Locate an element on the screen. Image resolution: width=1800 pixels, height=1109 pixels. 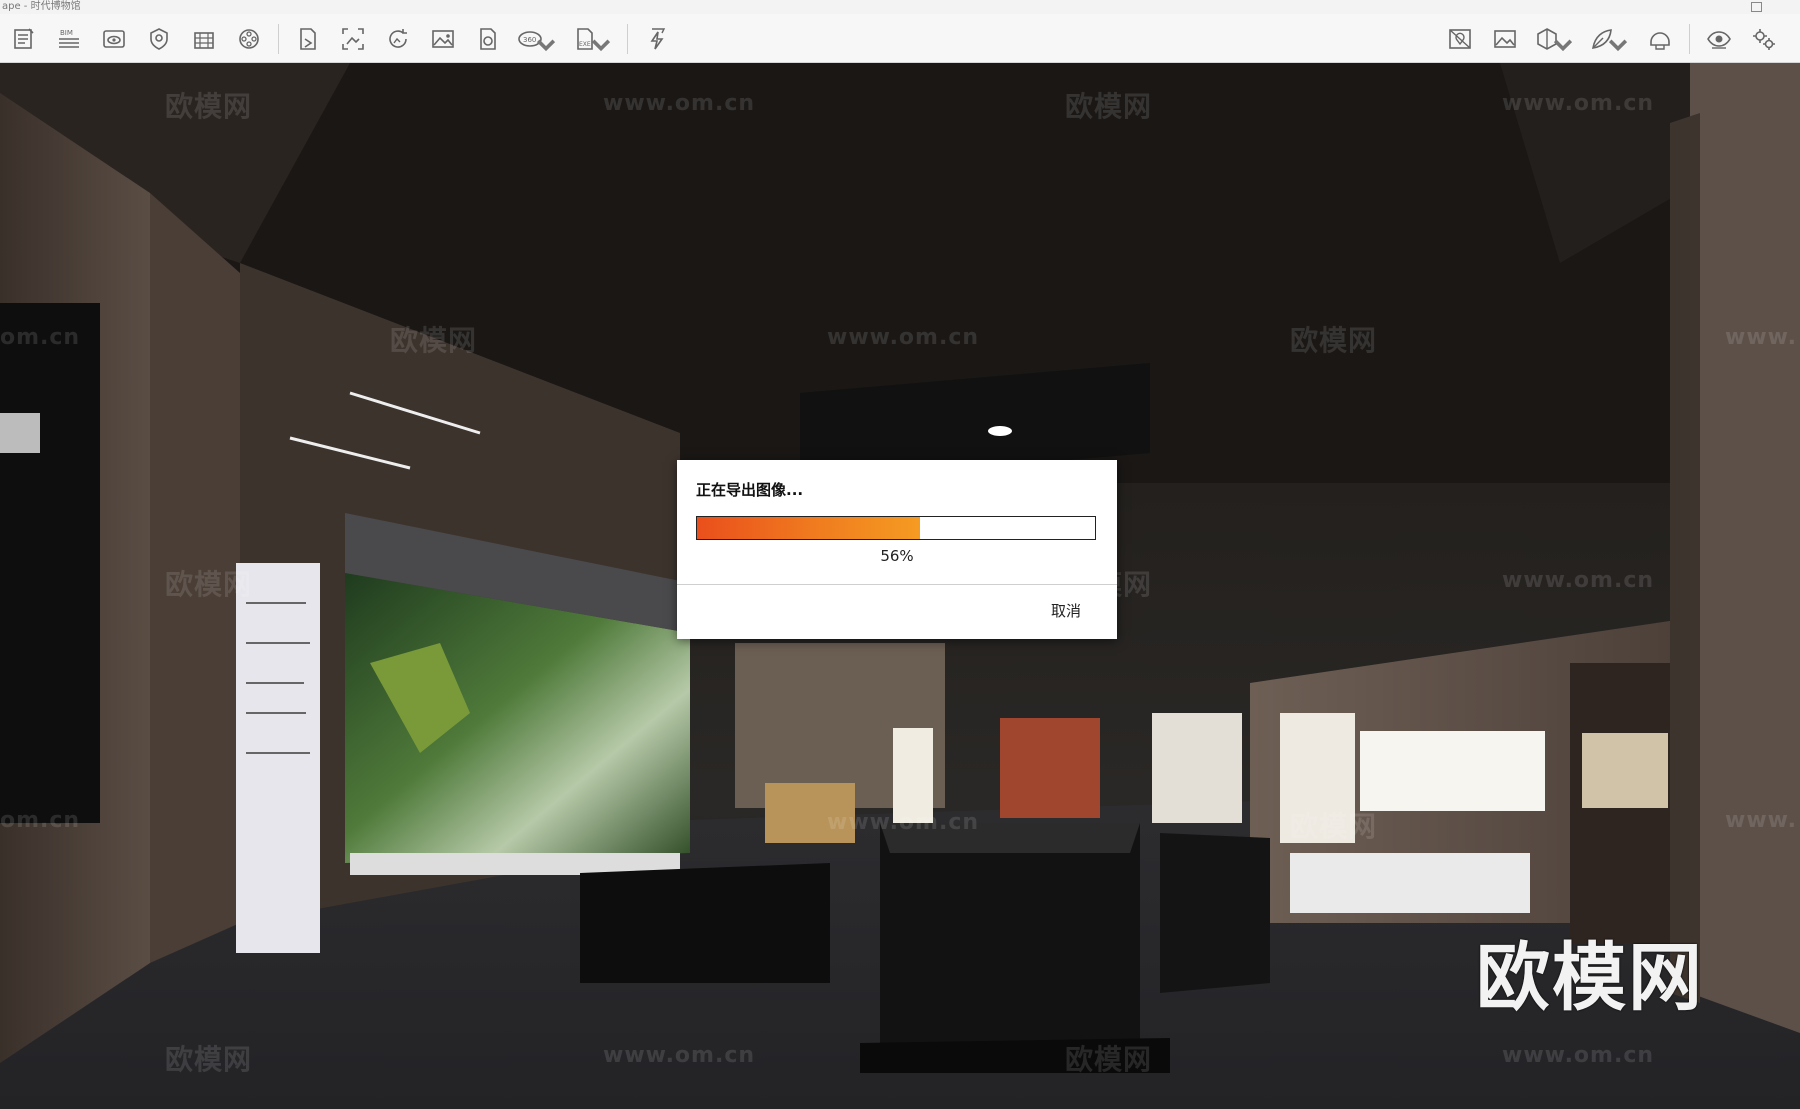
export-progress-dialog: 正在导出图像... 56% 取消 is located at coordinates (897, 549).